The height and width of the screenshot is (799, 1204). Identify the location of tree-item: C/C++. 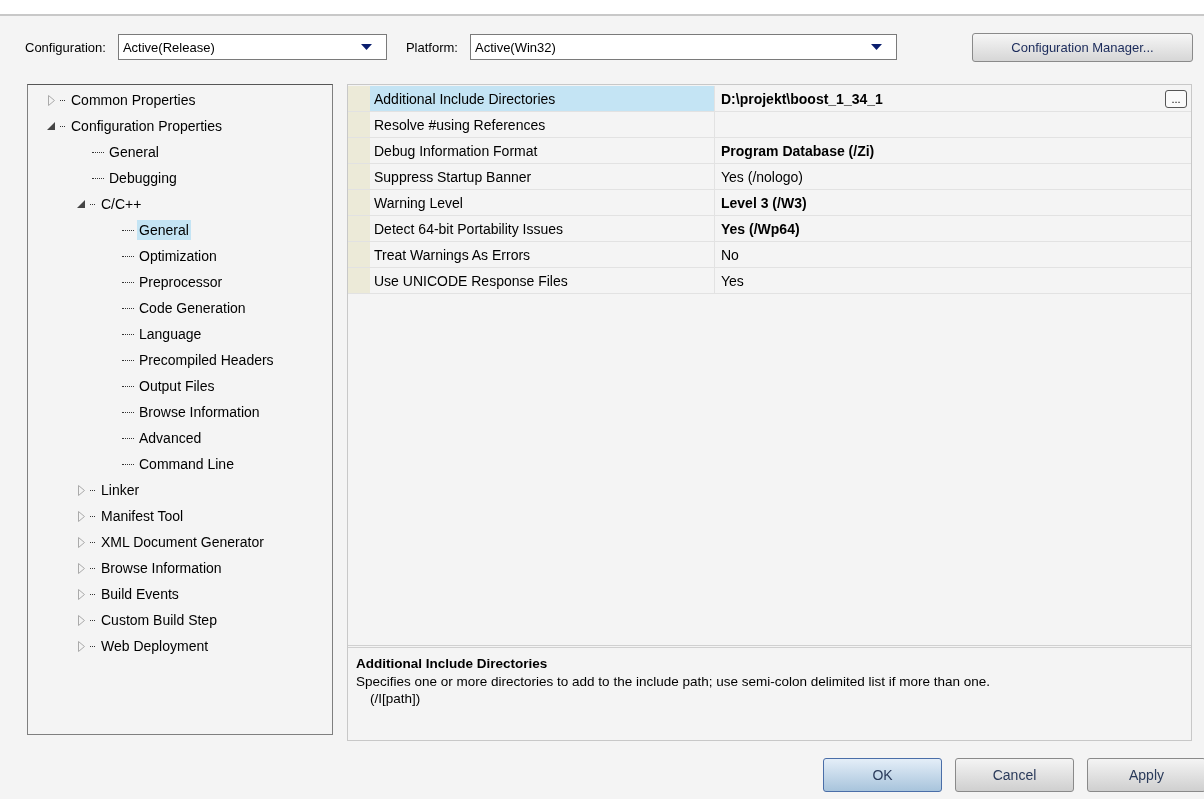
(121, 204).